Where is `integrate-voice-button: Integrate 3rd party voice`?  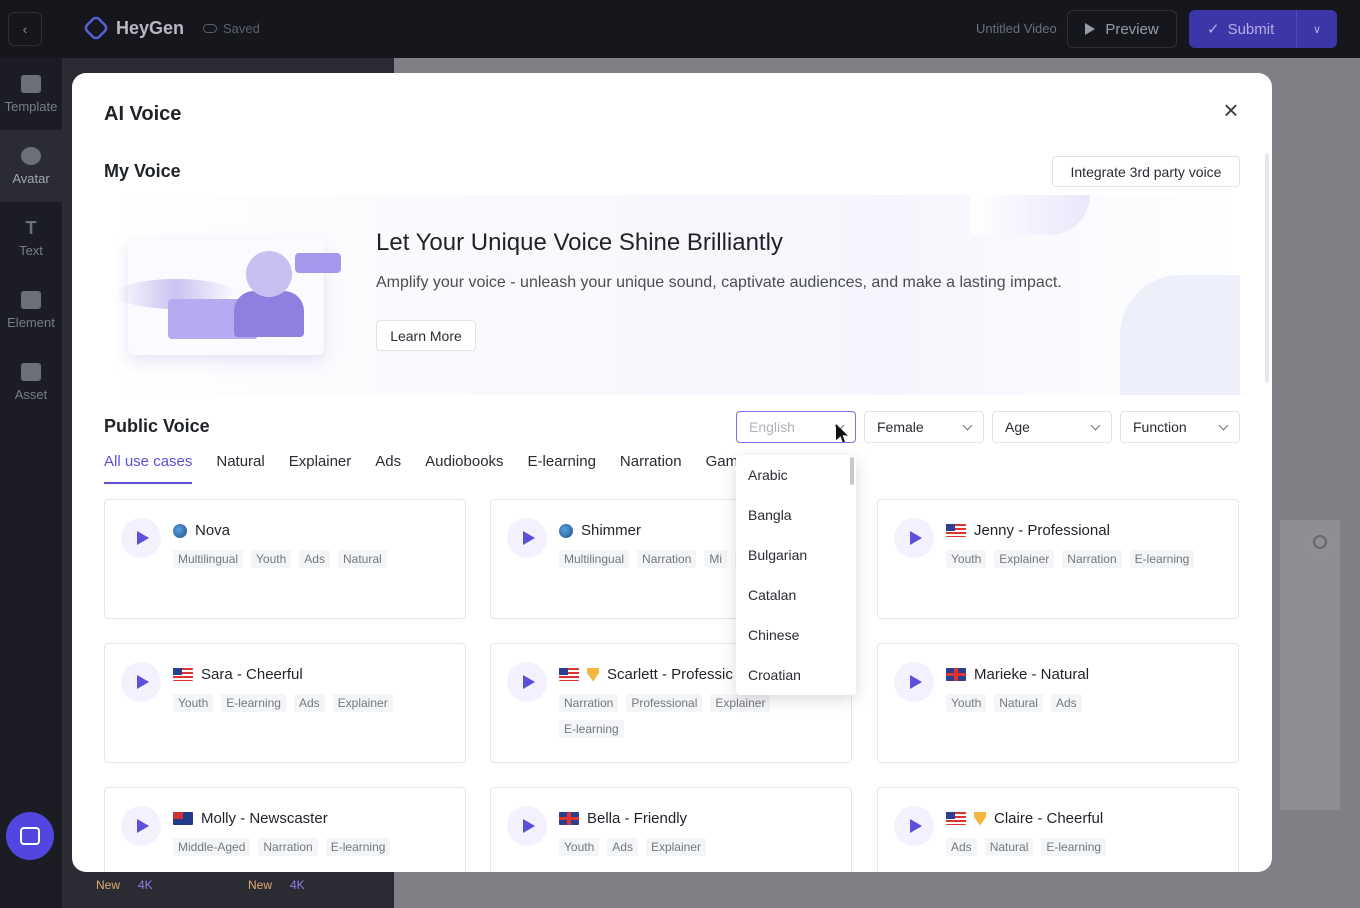 integrate-voice-button: Integrate 3rd party voice is located at coordinates (1146, 171).